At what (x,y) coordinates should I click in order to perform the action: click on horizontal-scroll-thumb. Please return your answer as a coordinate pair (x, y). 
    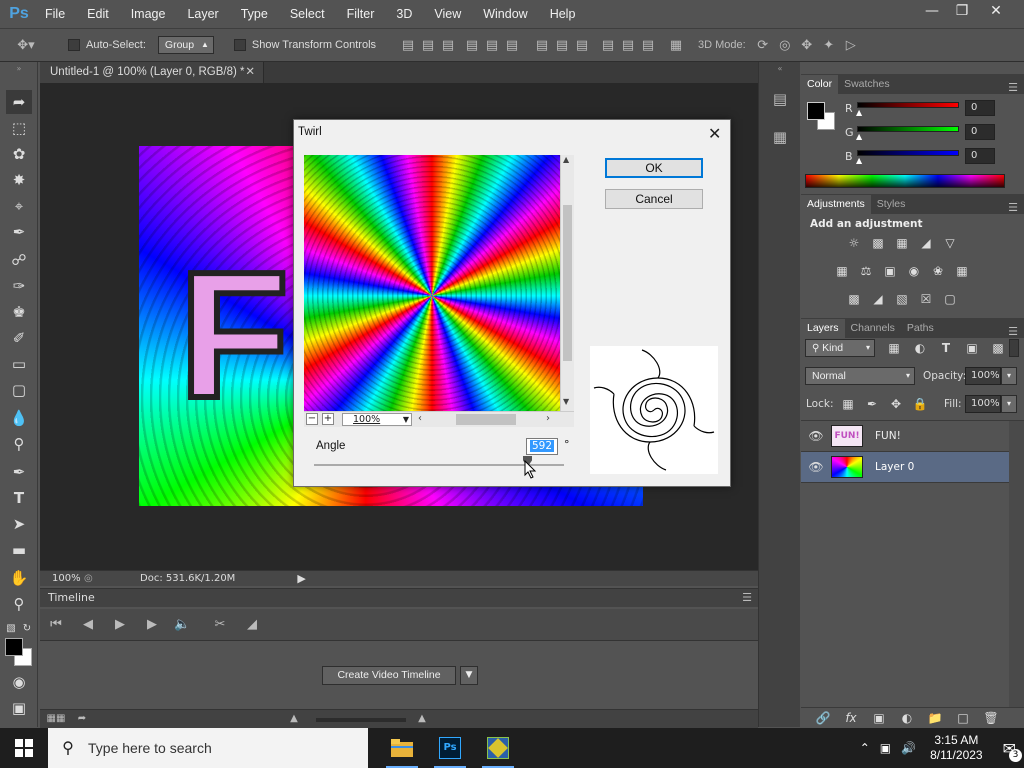
    Looking at the image, I should click on (486, 419).